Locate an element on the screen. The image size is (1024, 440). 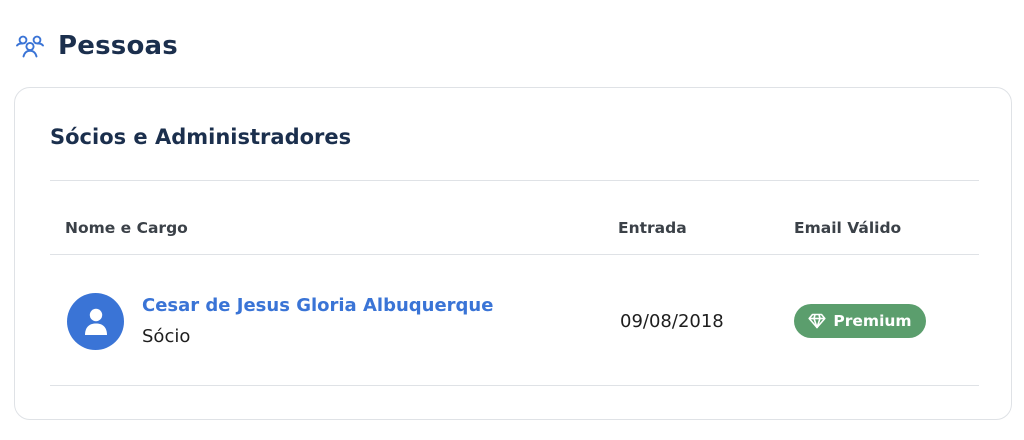
column-header-name-role: Nome e Cargo is located at coordinates (126, 228).